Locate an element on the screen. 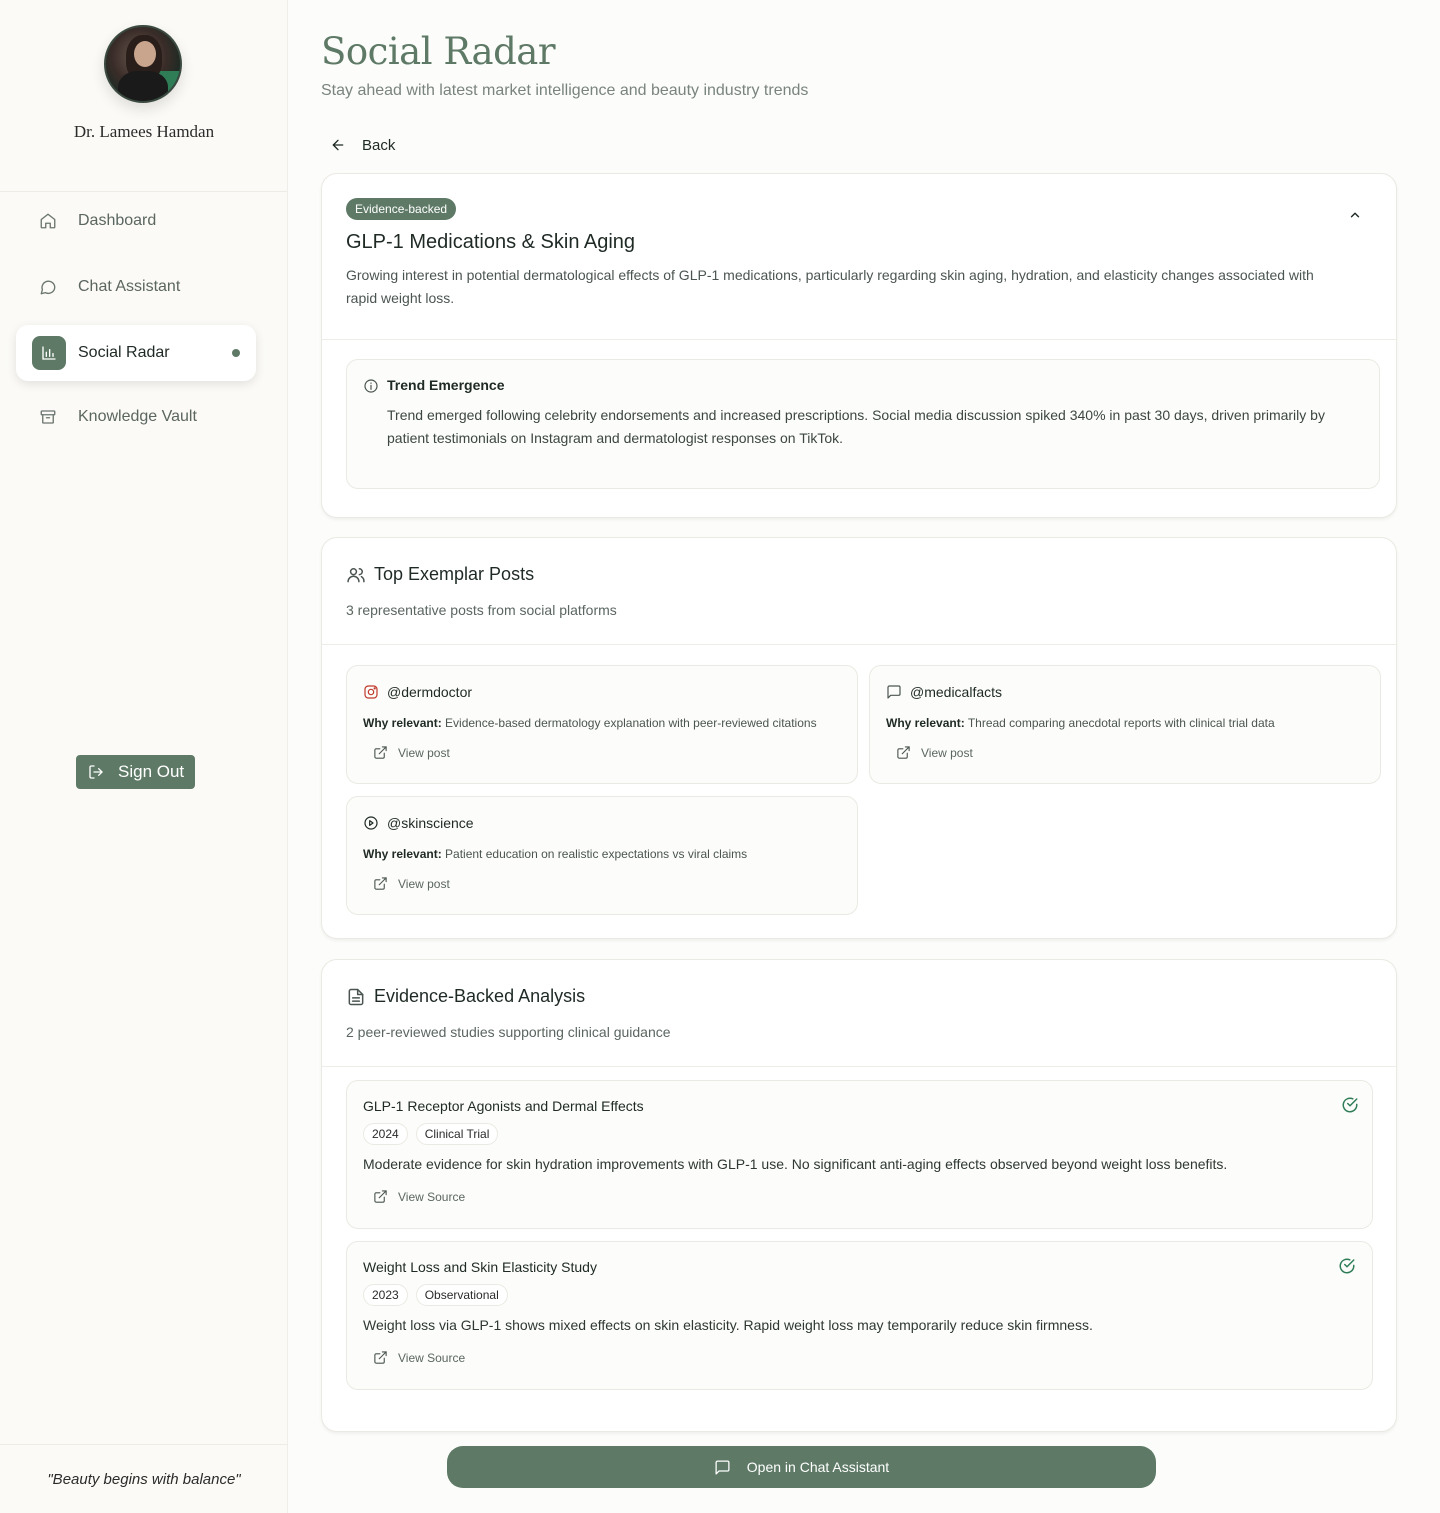 Image resolution: width=1440 pixels, height=1513 pixels. exemplar-posts-header: Top Exemplar Posts is located at coordinates (440, 574).